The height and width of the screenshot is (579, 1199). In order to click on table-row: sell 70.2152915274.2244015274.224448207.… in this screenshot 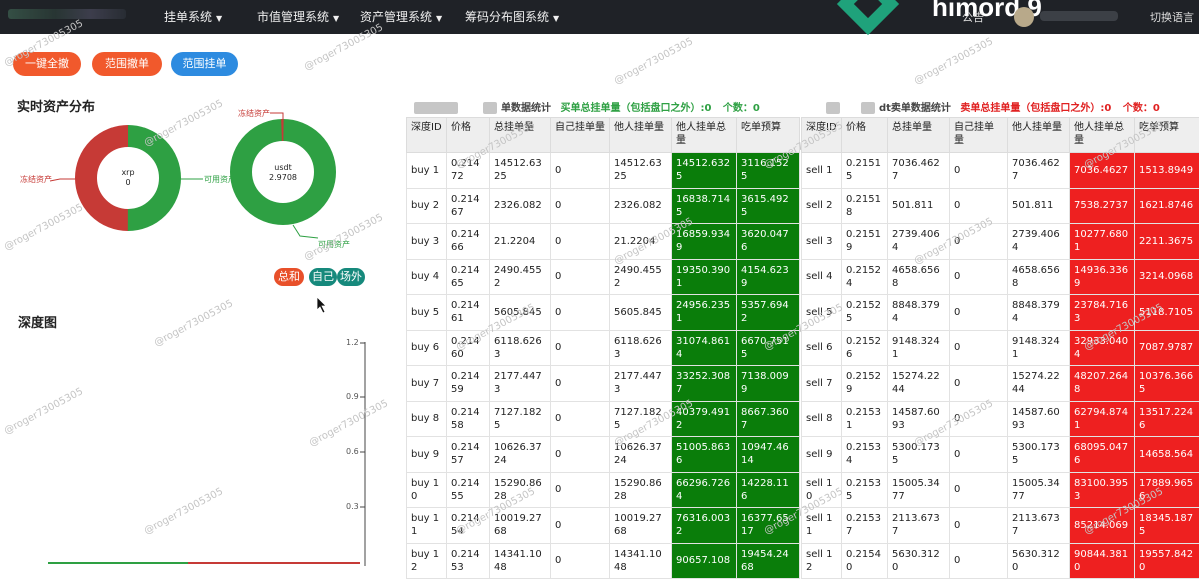, I will do `click(1000, 384)`.